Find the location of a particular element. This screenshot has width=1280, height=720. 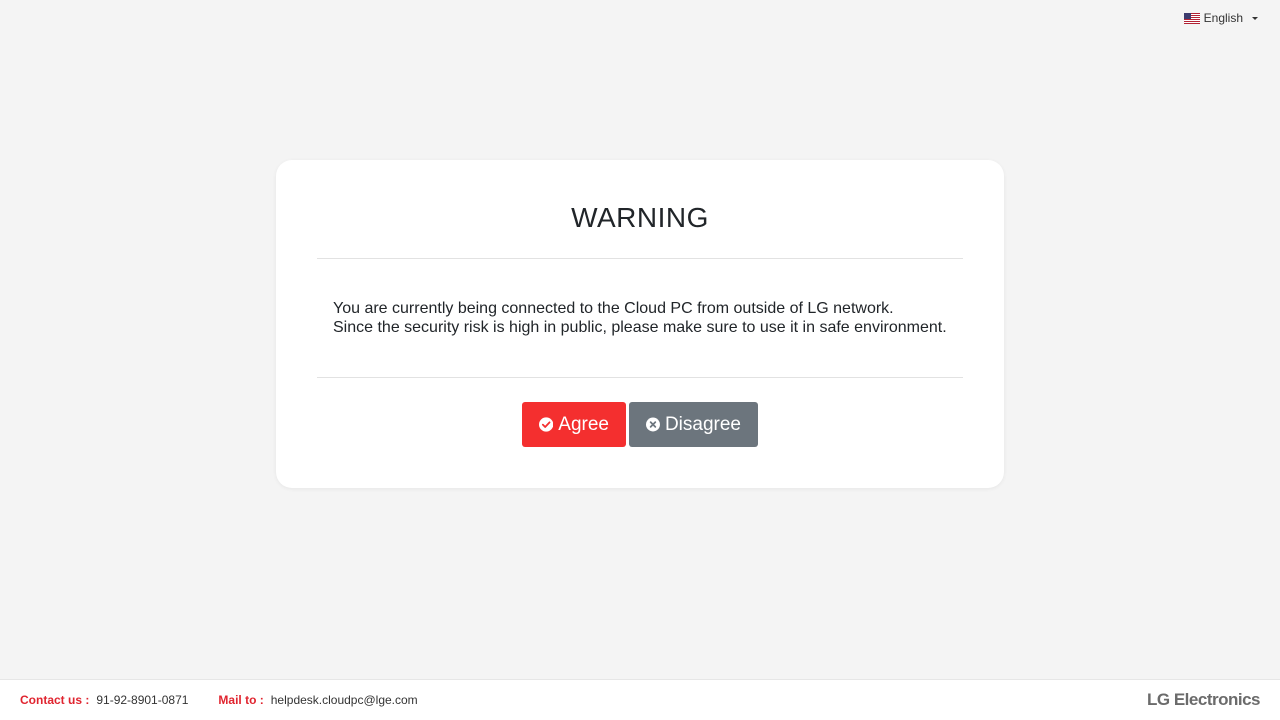

language-selector: English is located at coordinates (1220, 18).